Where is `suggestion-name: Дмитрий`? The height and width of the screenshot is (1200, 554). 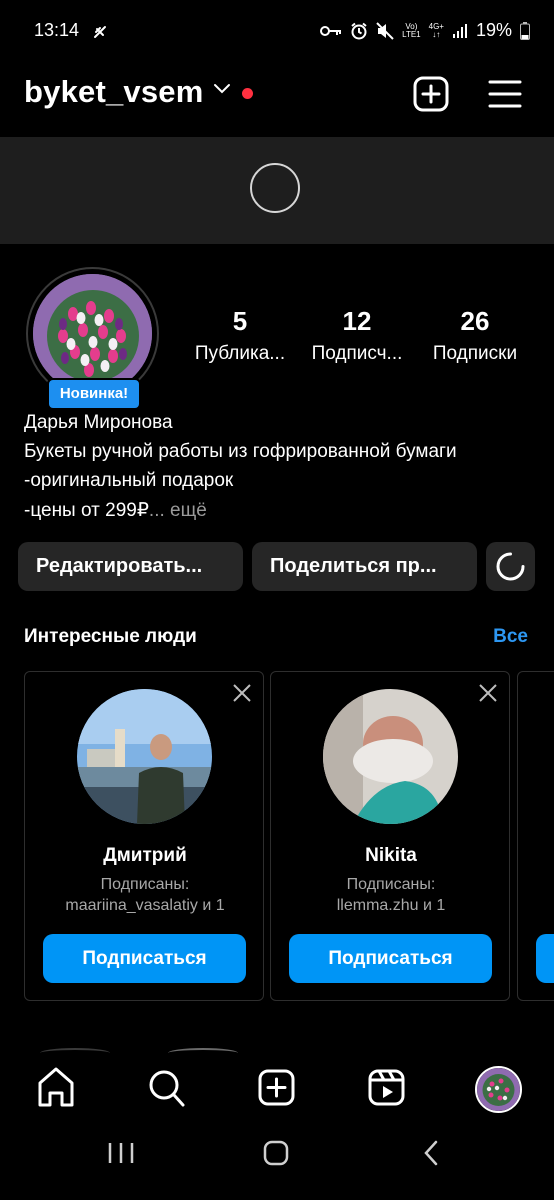 suggestion-name: Дмитрий is located at coordinates (145, 856).